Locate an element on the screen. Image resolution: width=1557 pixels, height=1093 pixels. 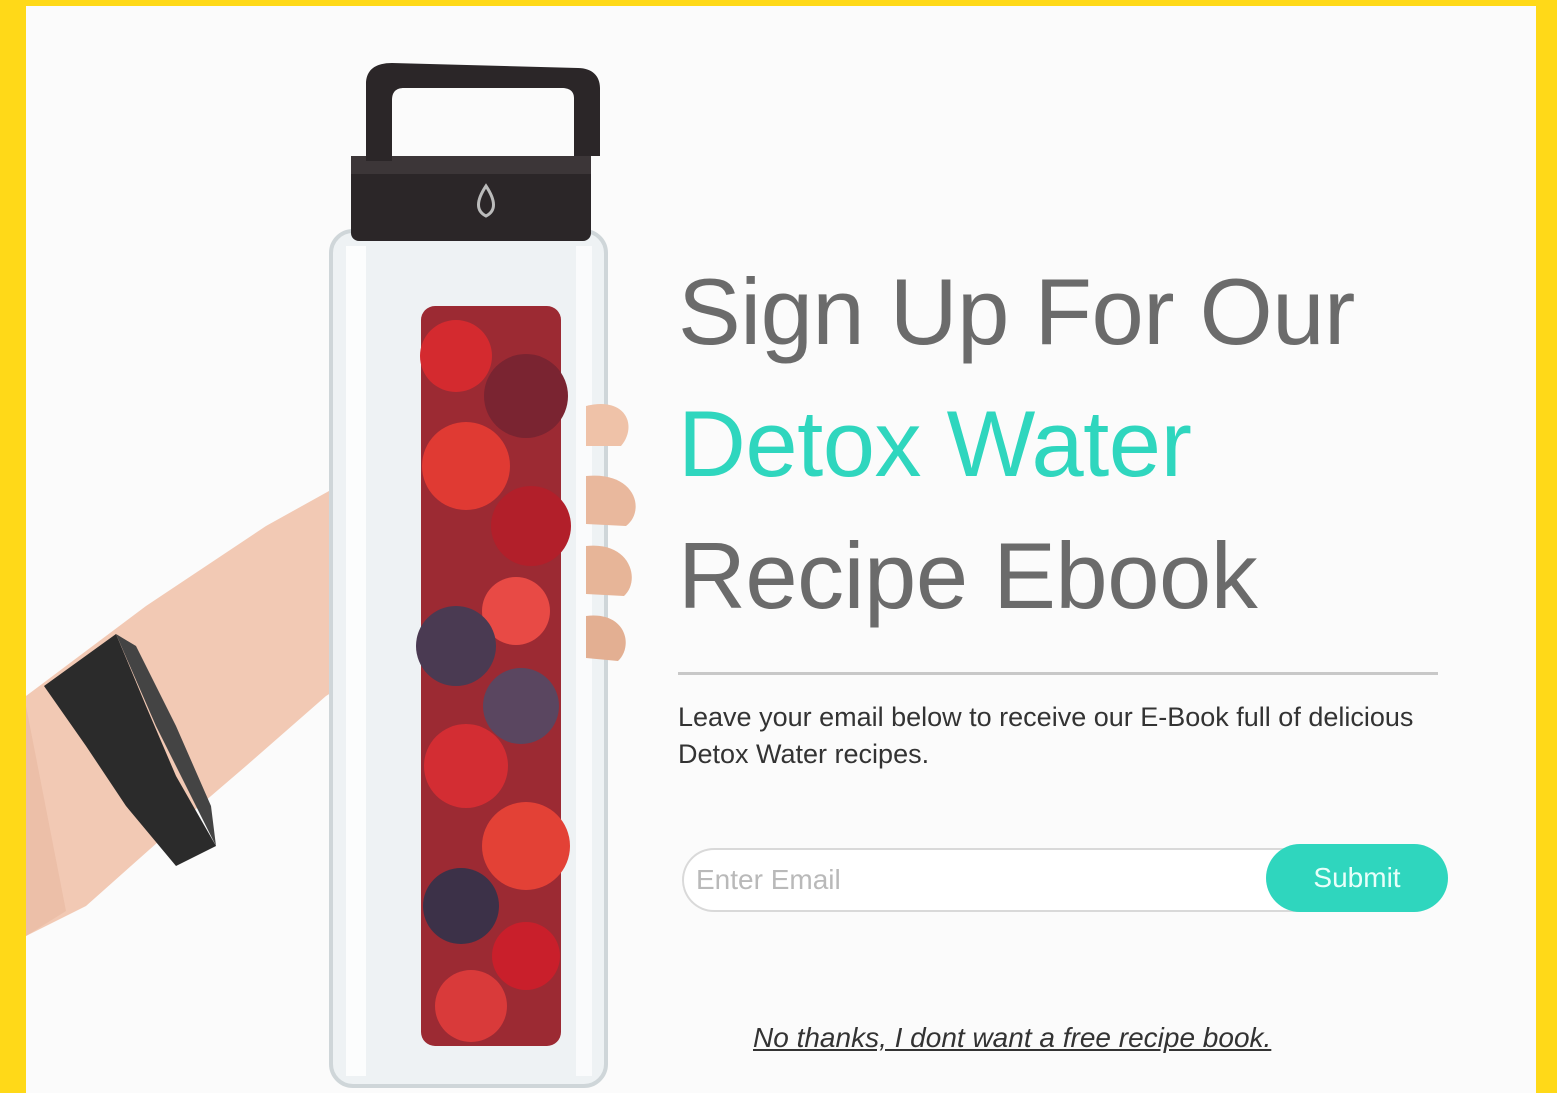
email-input is located at coordinates (992, 880).